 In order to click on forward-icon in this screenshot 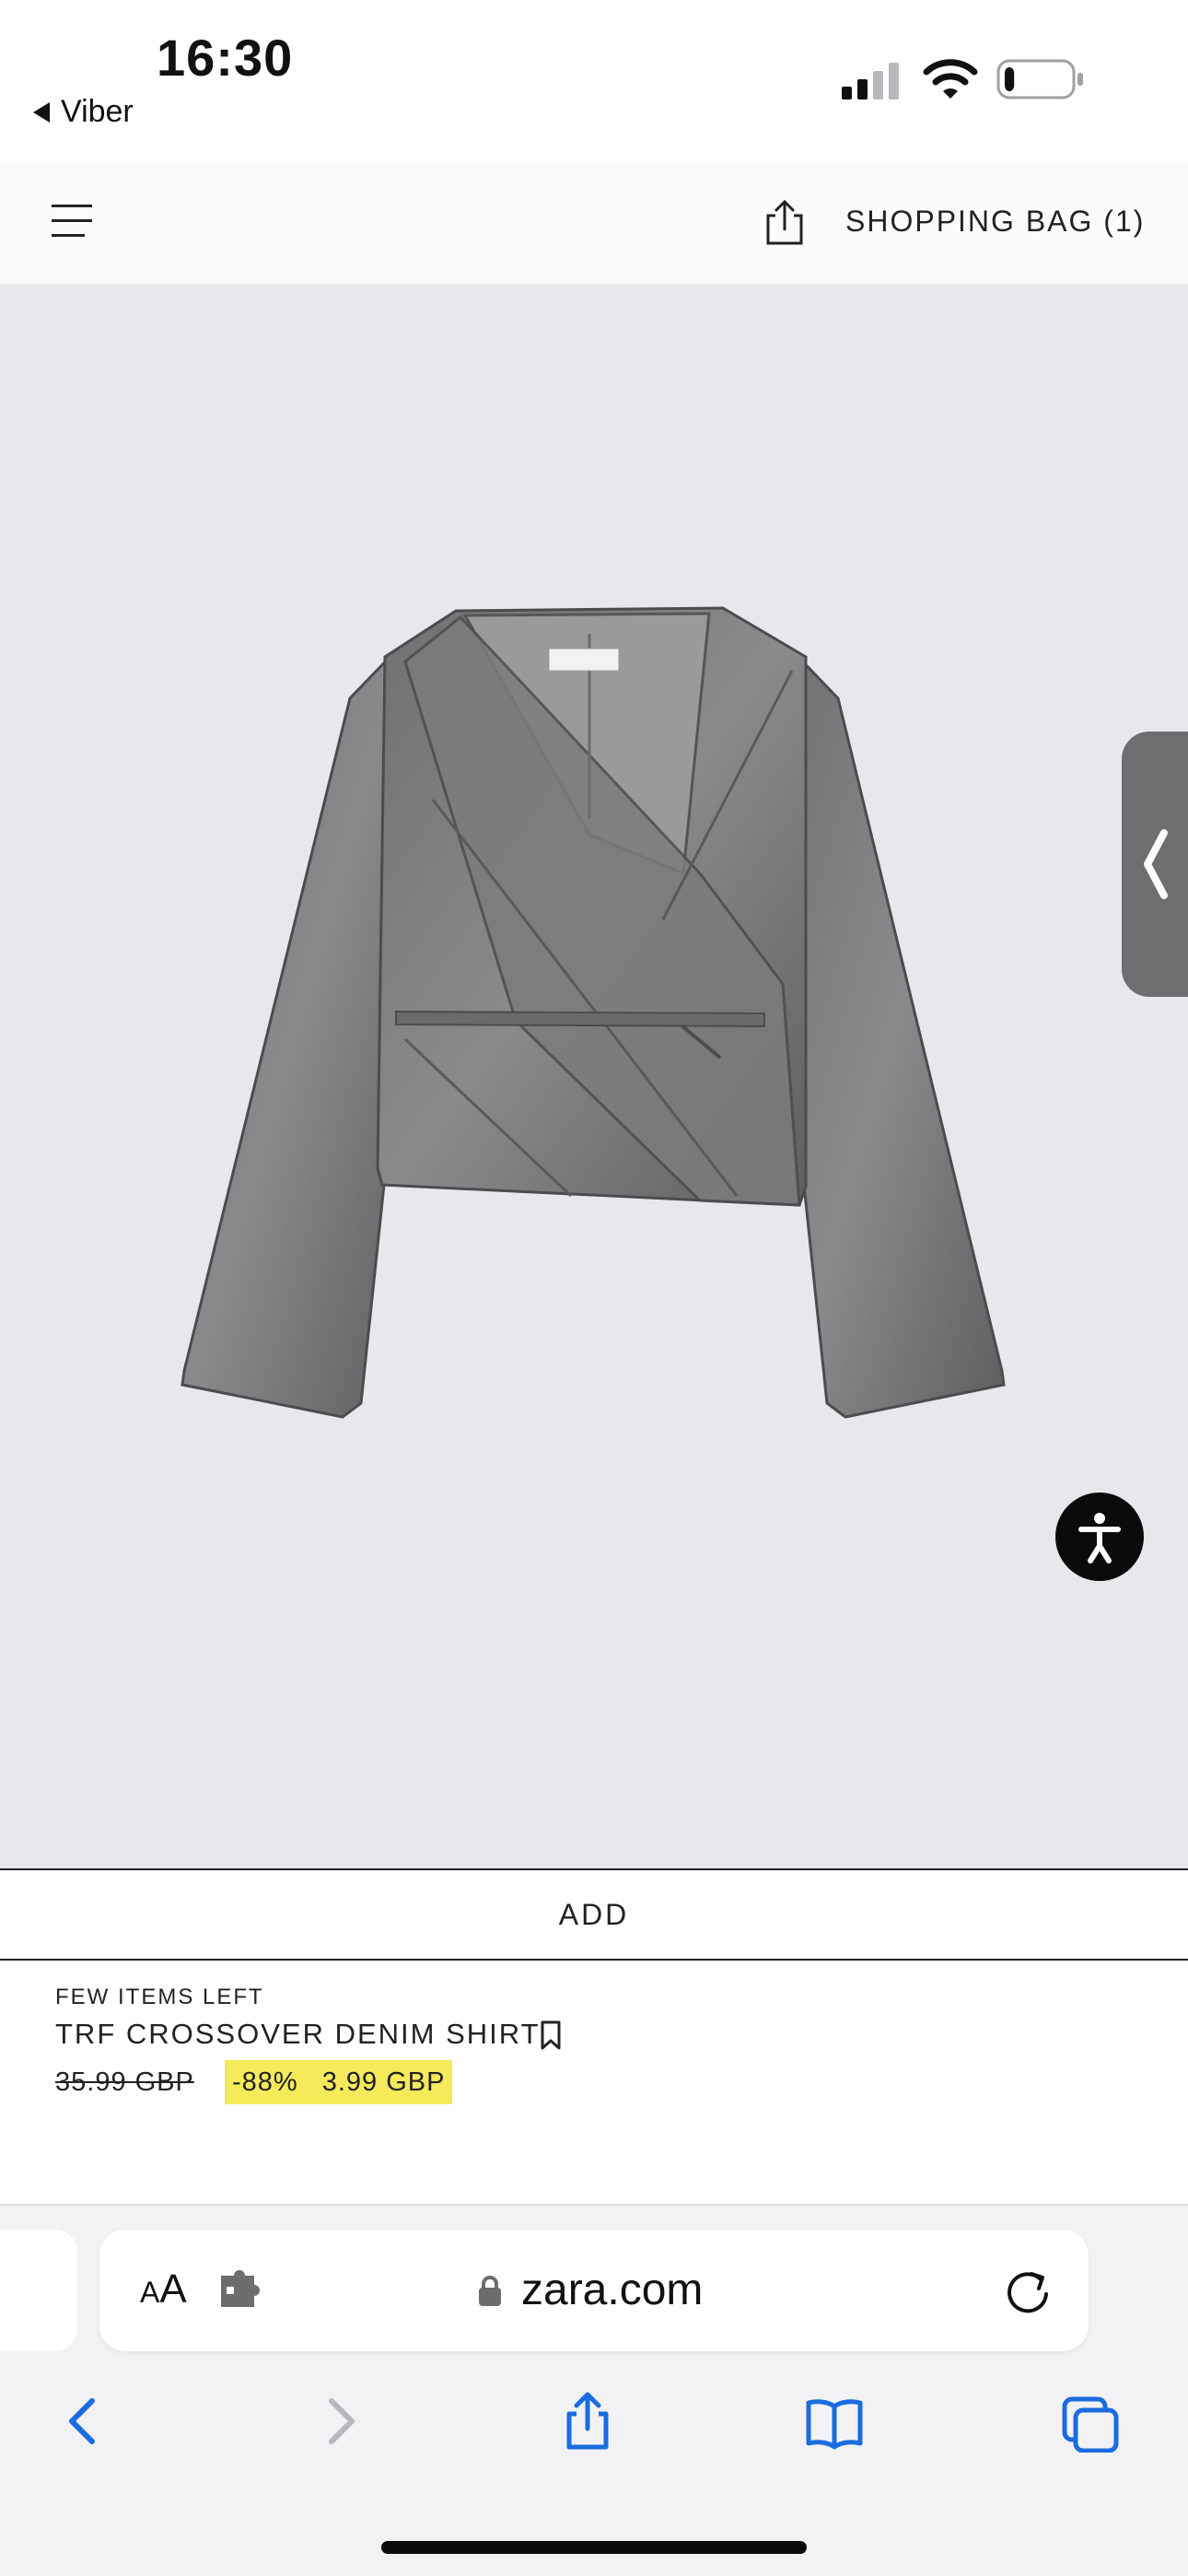, I will do `click(338, 2421)`.